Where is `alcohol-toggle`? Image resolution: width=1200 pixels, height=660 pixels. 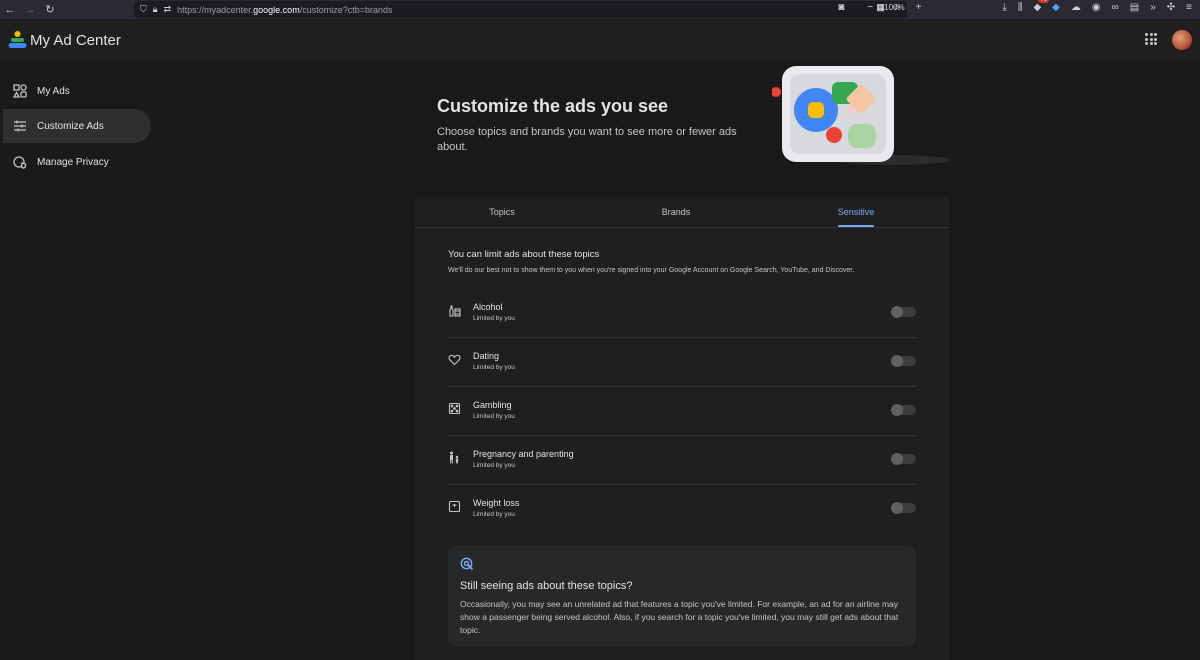 alcohol-toggle is located at coordinates (903, 312).